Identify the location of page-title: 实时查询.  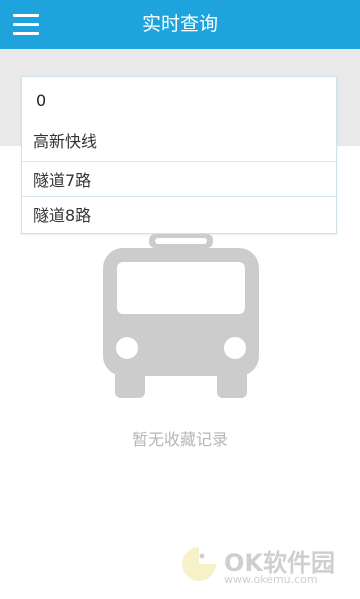
(179, 24).